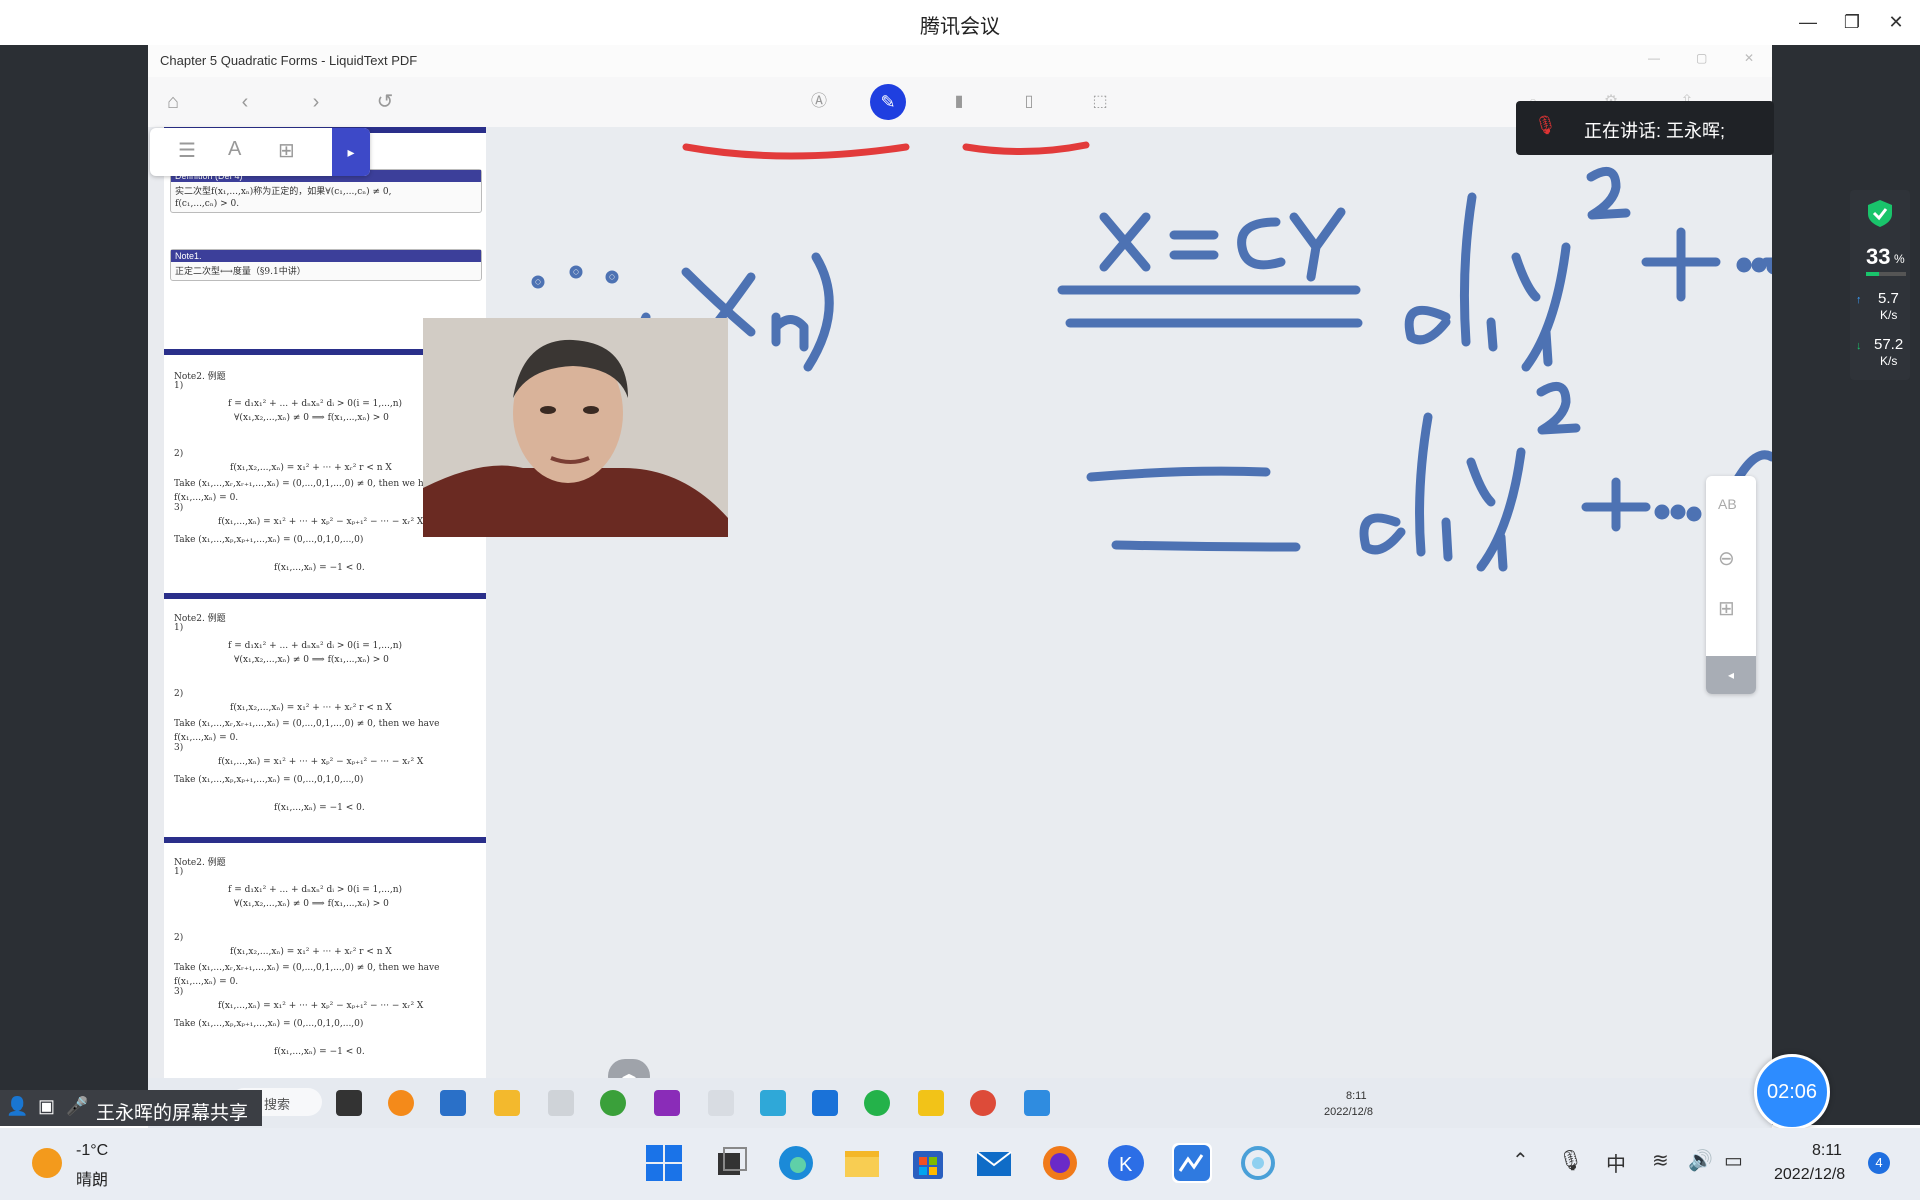  I want to click on restore-button: ❐, so click(1852, 22).